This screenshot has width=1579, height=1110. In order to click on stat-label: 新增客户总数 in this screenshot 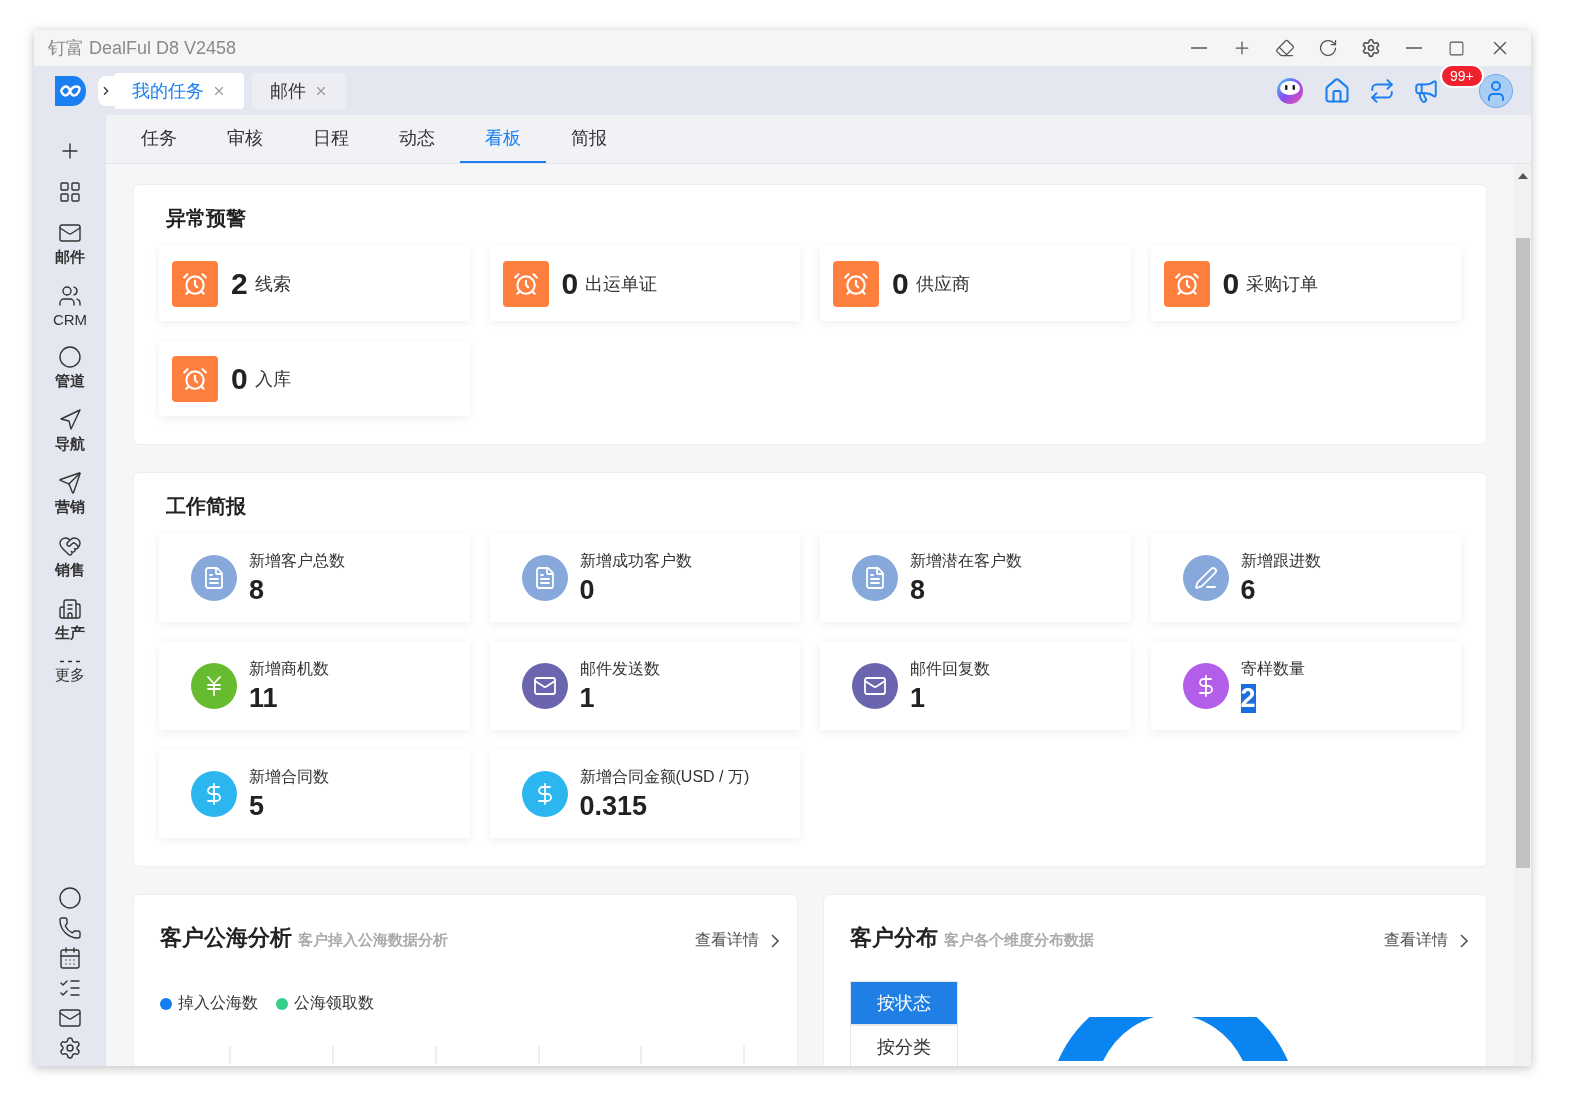, I will do `click(297, 560)`.